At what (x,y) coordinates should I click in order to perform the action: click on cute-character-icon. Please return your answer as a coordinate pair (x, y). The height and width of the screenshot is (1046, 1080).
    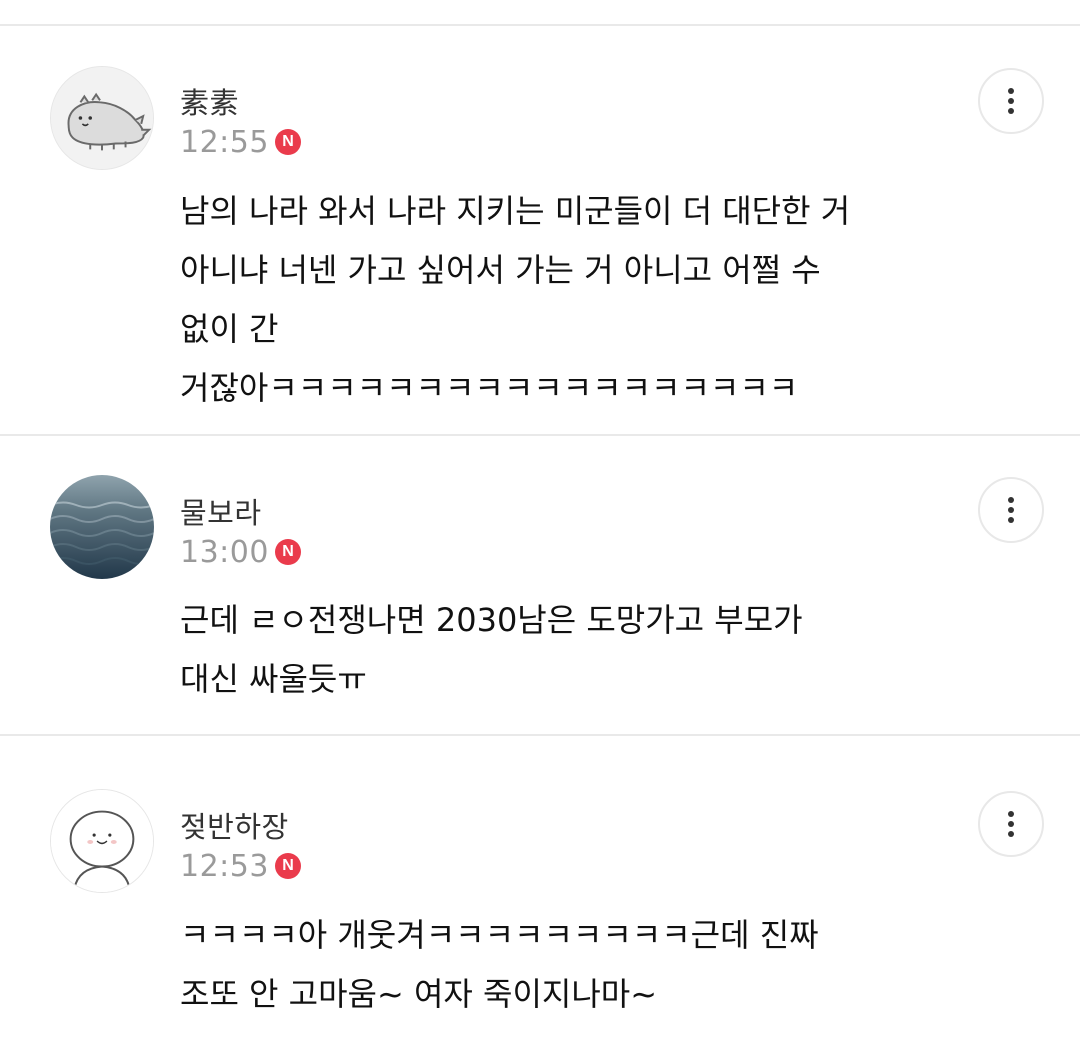
    Looking at the image, I should click on (102, 841).